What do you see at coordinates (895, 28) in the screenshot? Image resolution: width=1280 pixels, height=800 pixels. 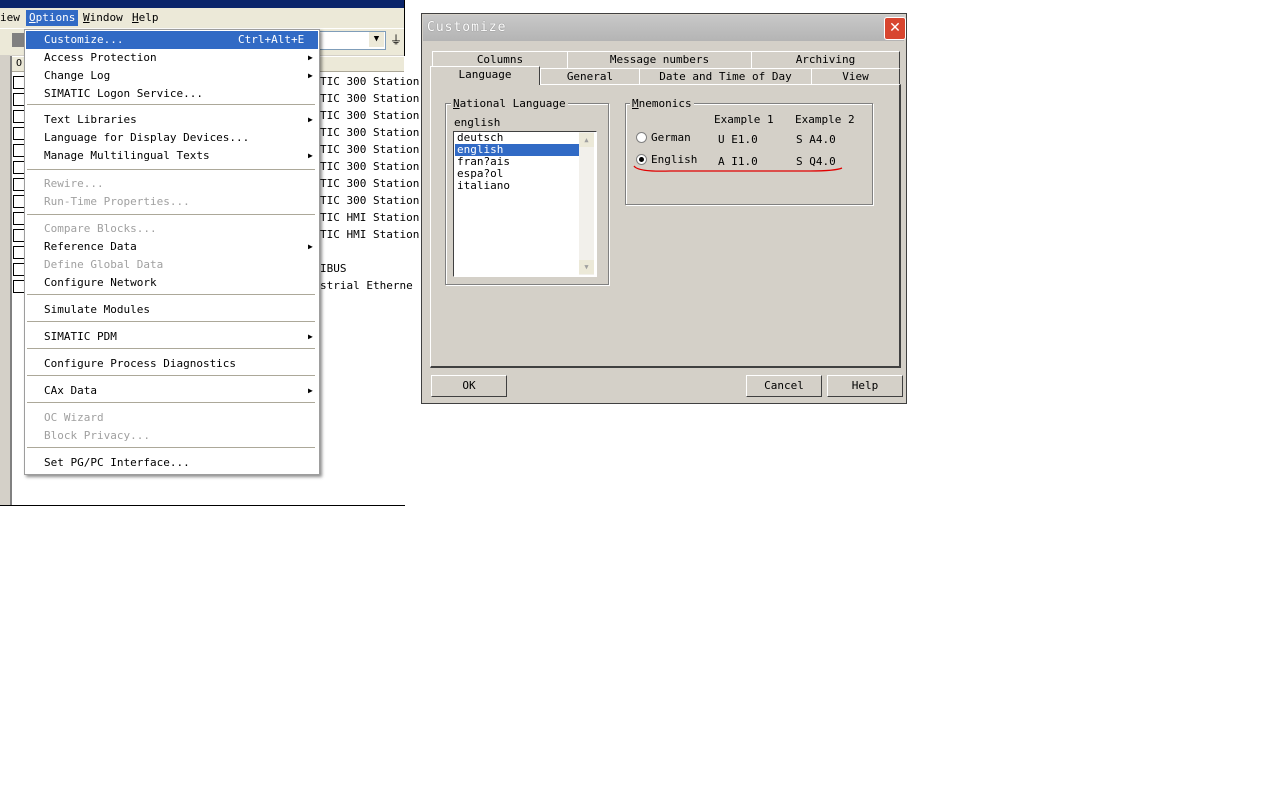 I see `close-icon: ✕` at bounding box center [895, 28].